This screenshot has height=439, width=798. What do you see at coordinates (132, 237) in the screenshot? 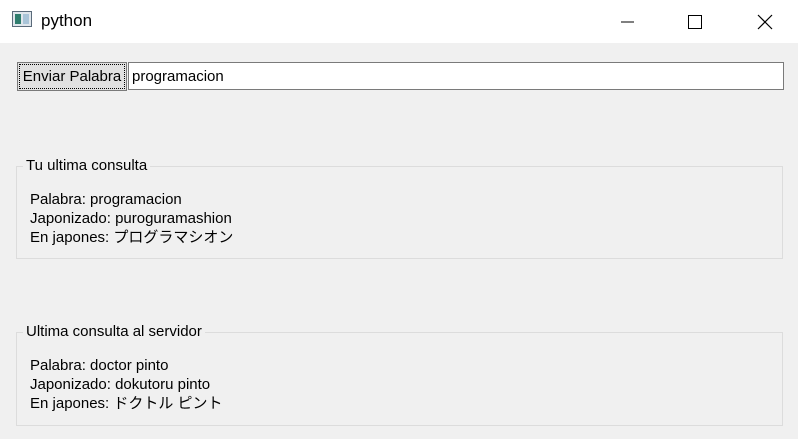
I see `last-query-japanese: En japones: プログラマシオン` at bounding box center [132, 237].